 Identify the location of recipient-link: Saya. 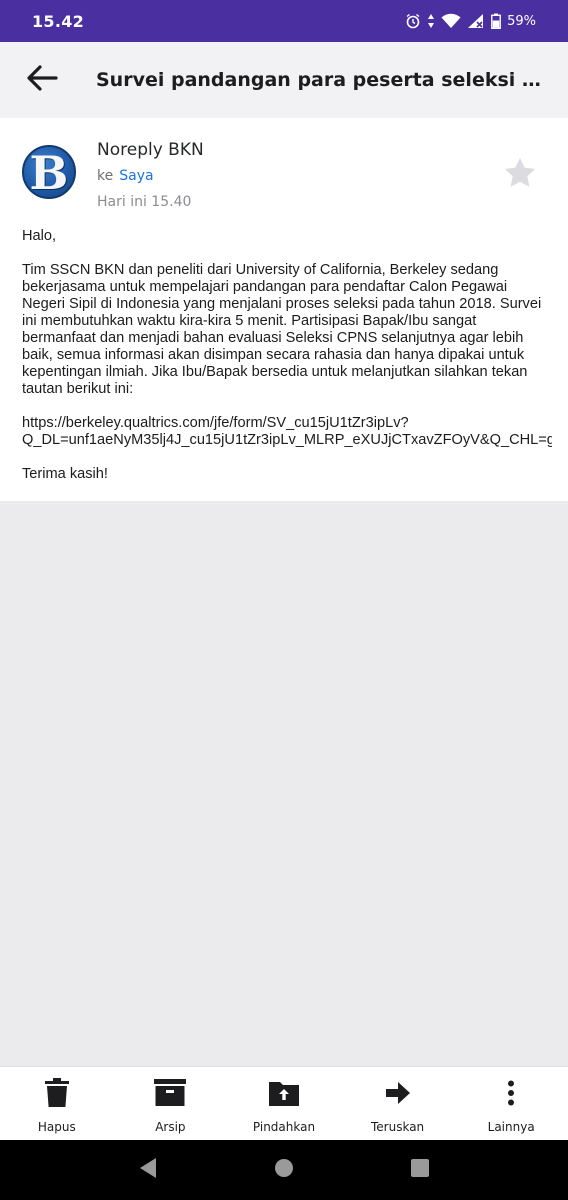
(136, 176).